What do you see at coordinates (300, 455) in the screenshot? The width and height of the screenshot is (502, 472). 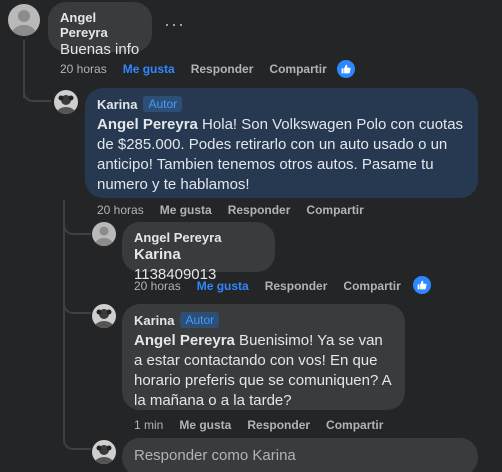 I see `reply-input: Responder como Karina` at bounding box center [300, 455].